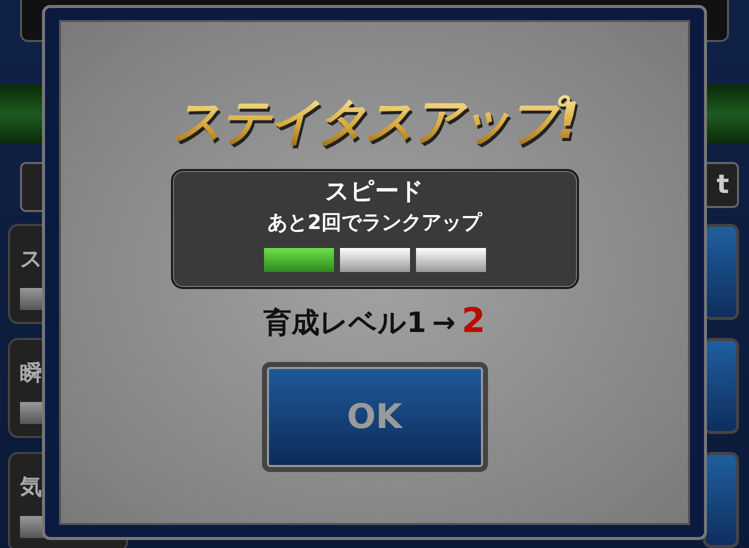  I want to click on new-level: 2, so click(474, 321).